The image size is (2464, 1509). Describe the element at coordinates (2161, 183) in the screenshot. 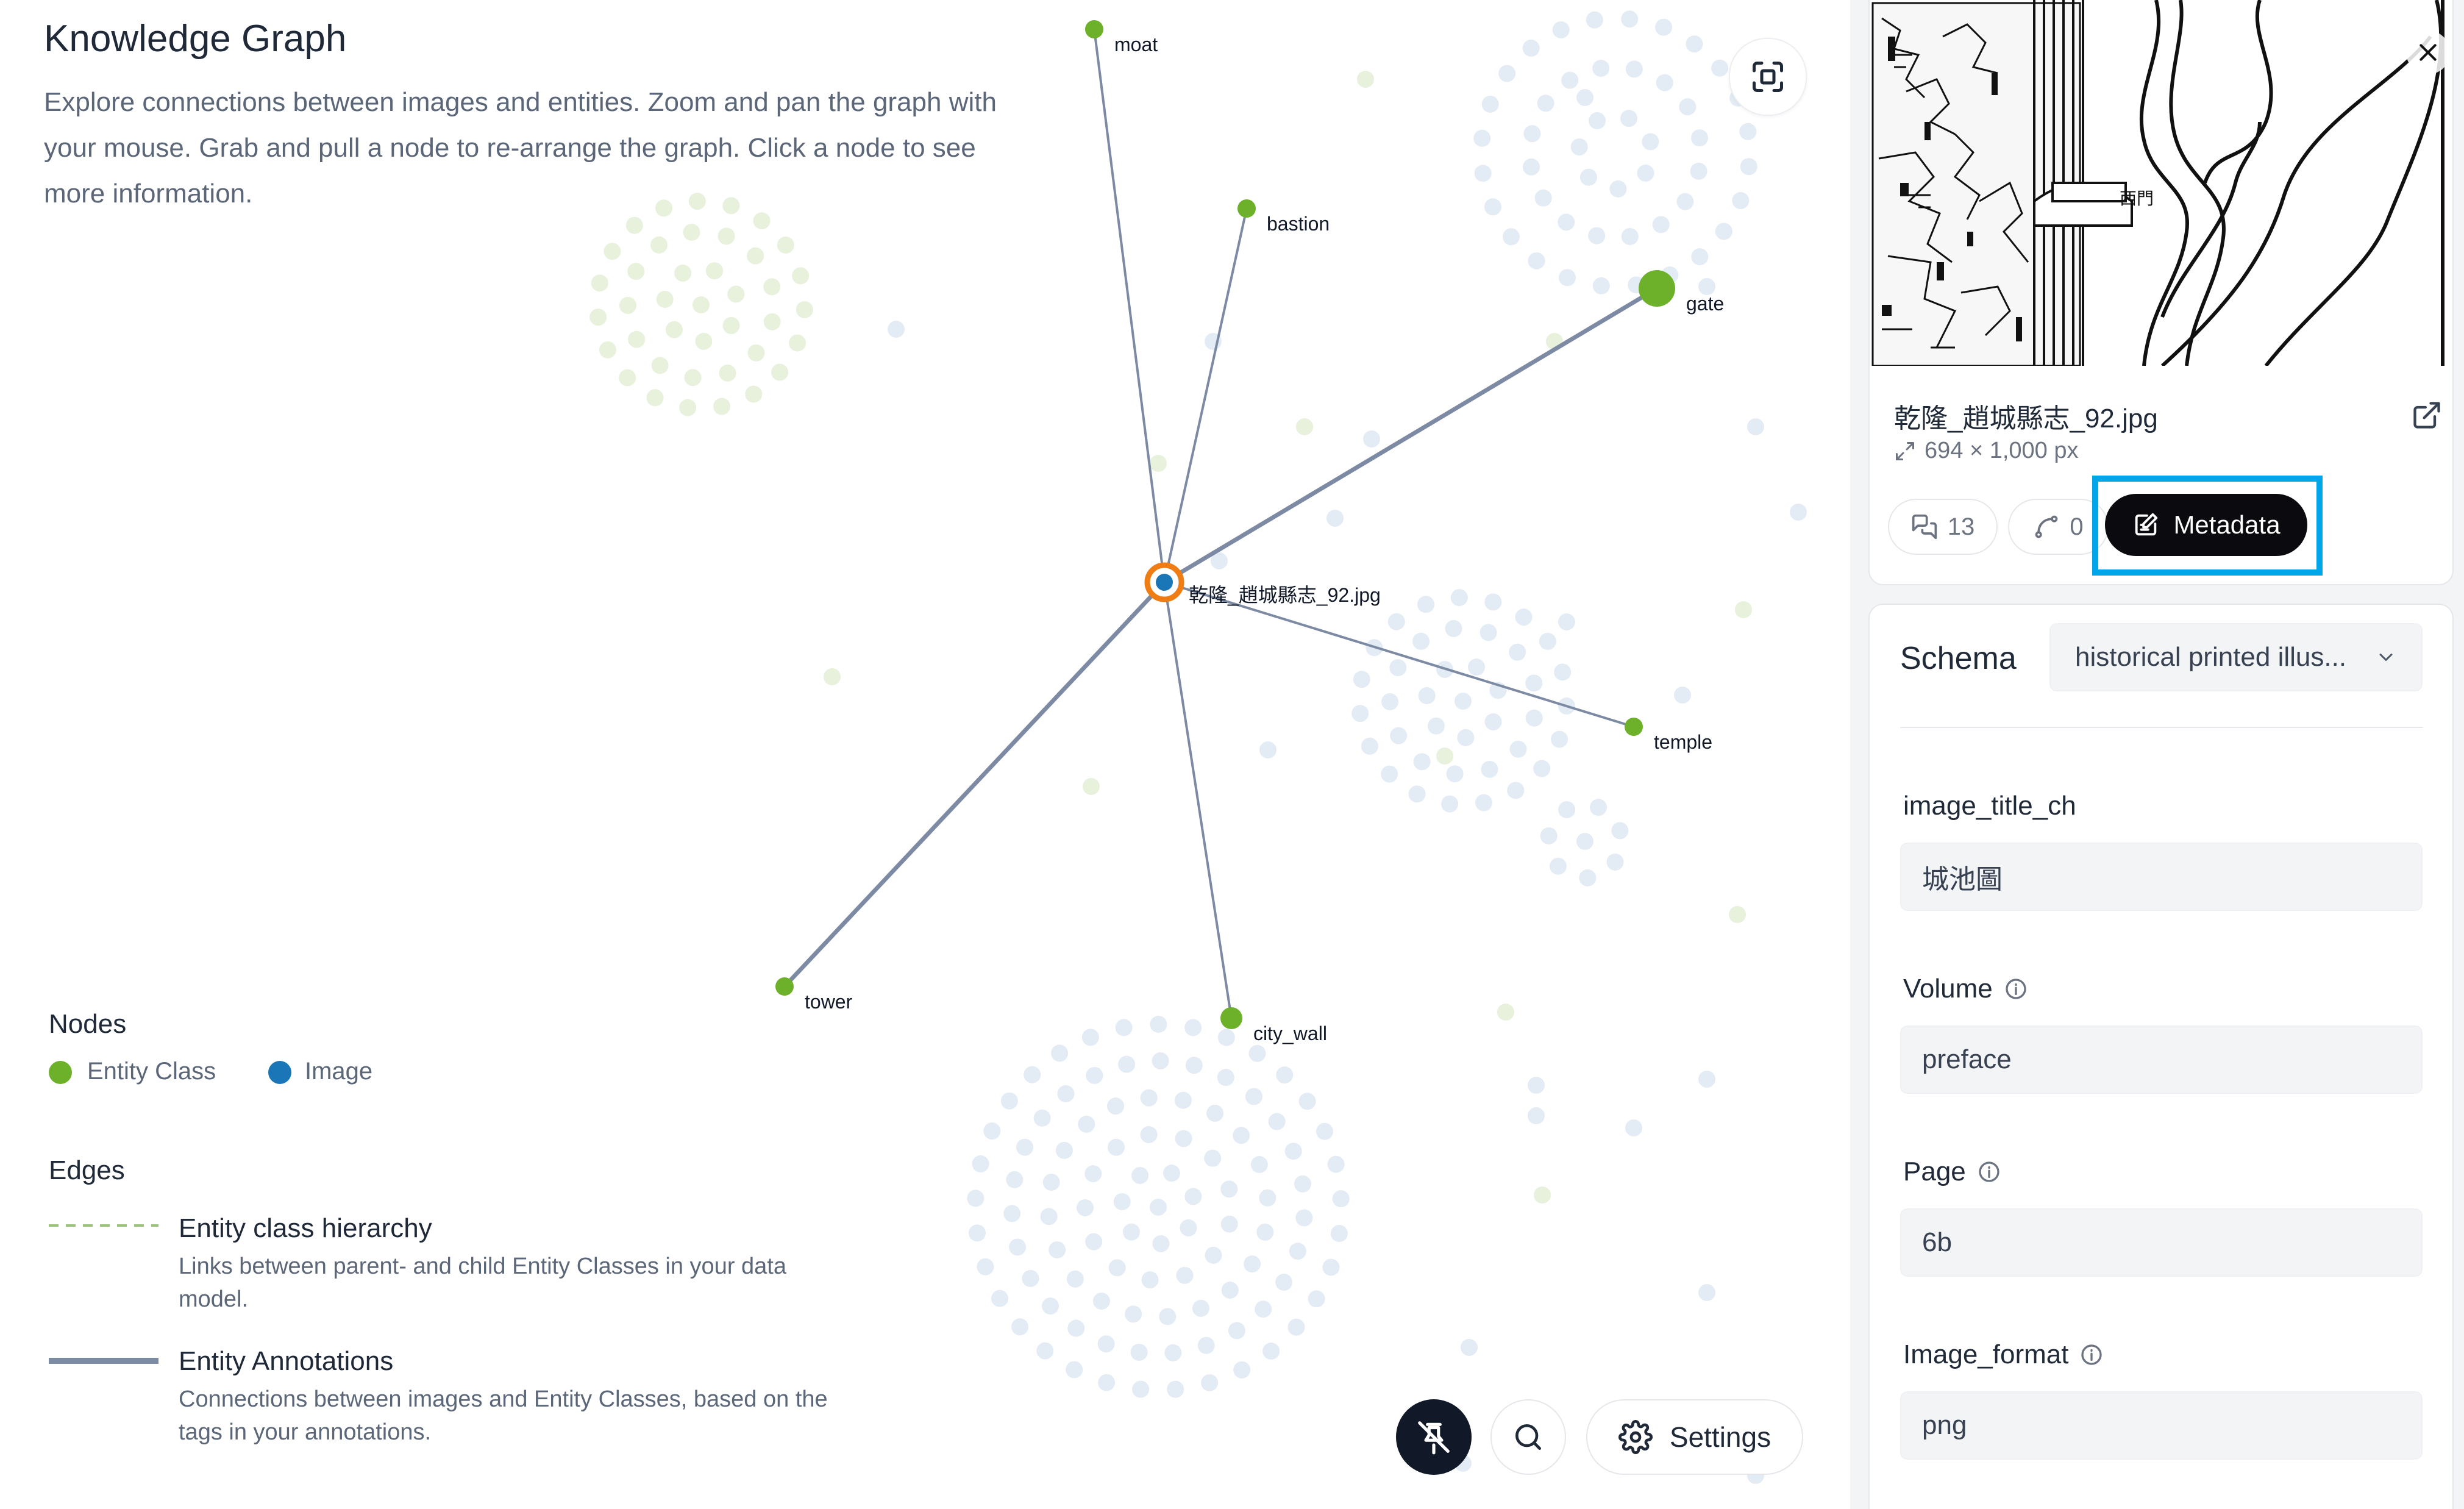

I see `image-thumbnail: 西門` at that location.